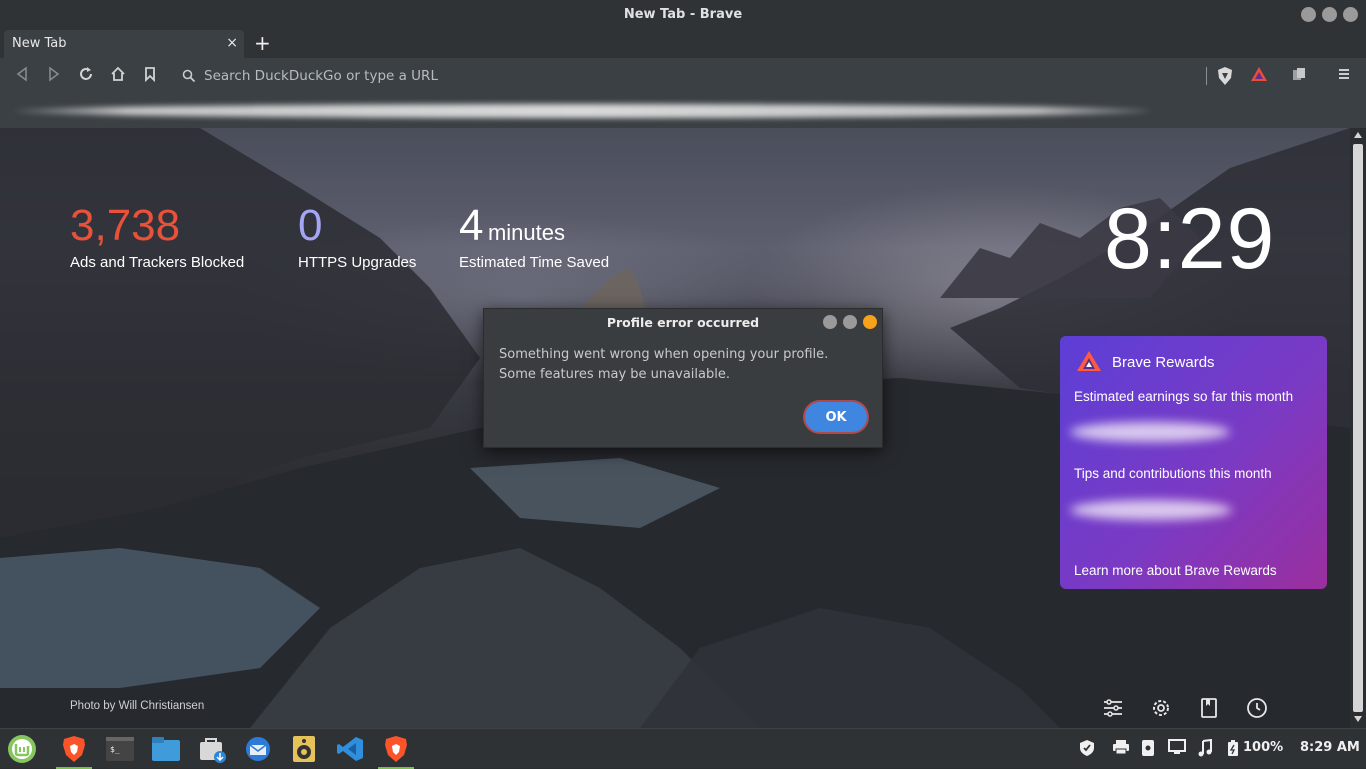  I want to click on tab-new-tab: New Tab ×, so click(124, 44).